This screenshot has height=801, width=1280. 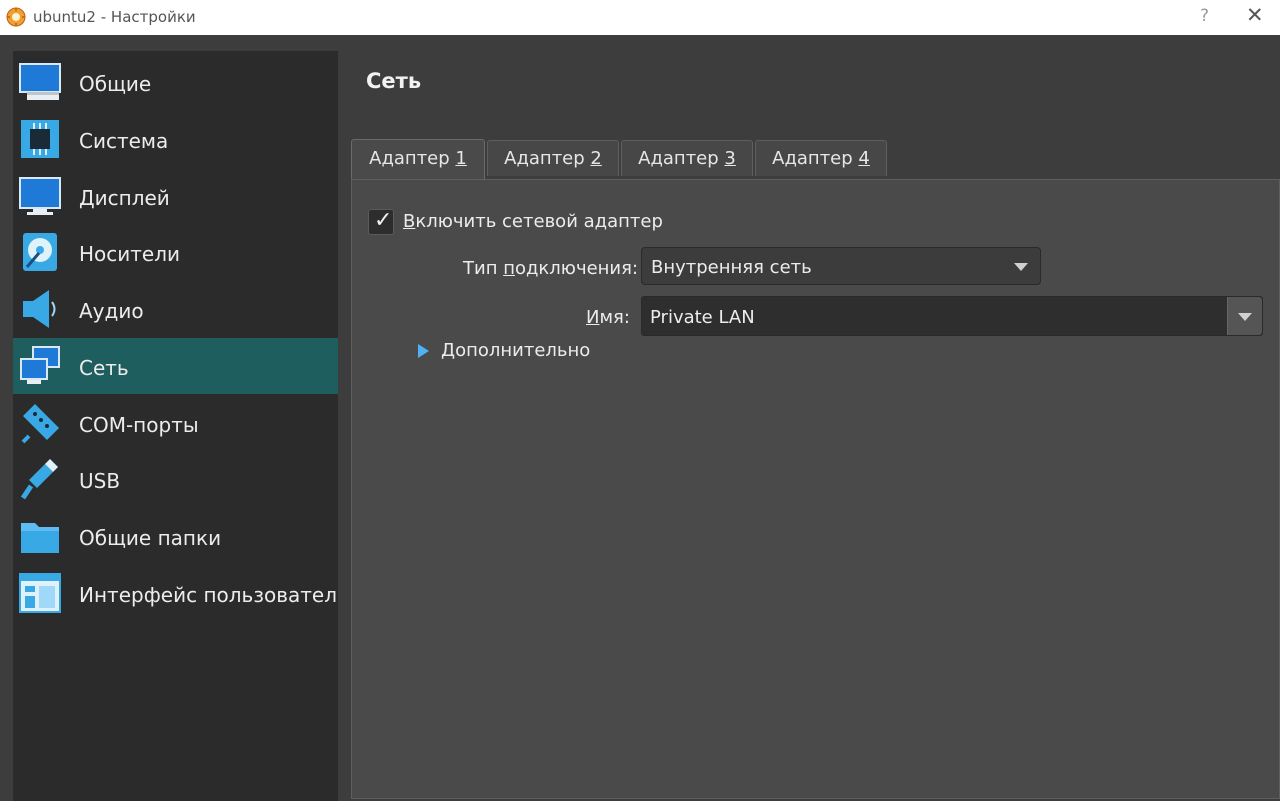 I want to click on name-label: Имя:, so click(x=608, y=317).